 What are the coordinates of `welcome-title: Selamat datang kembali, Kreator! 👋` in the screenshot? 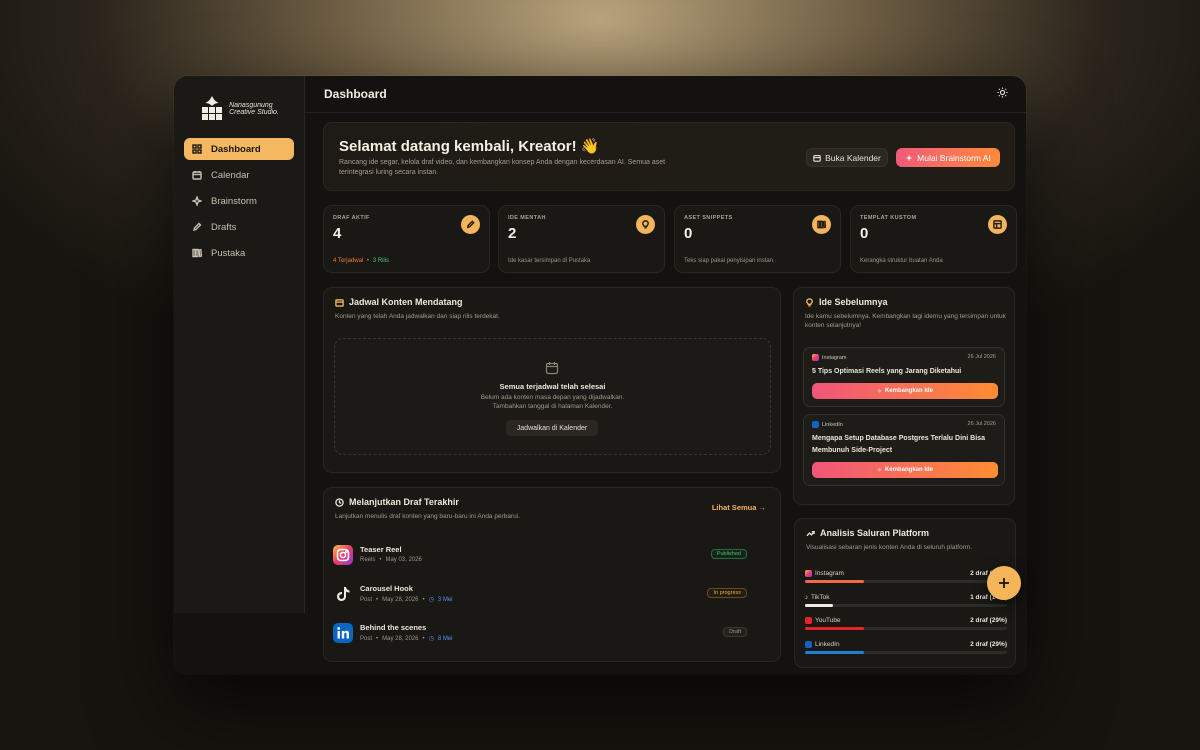 It's located at (469, 146).